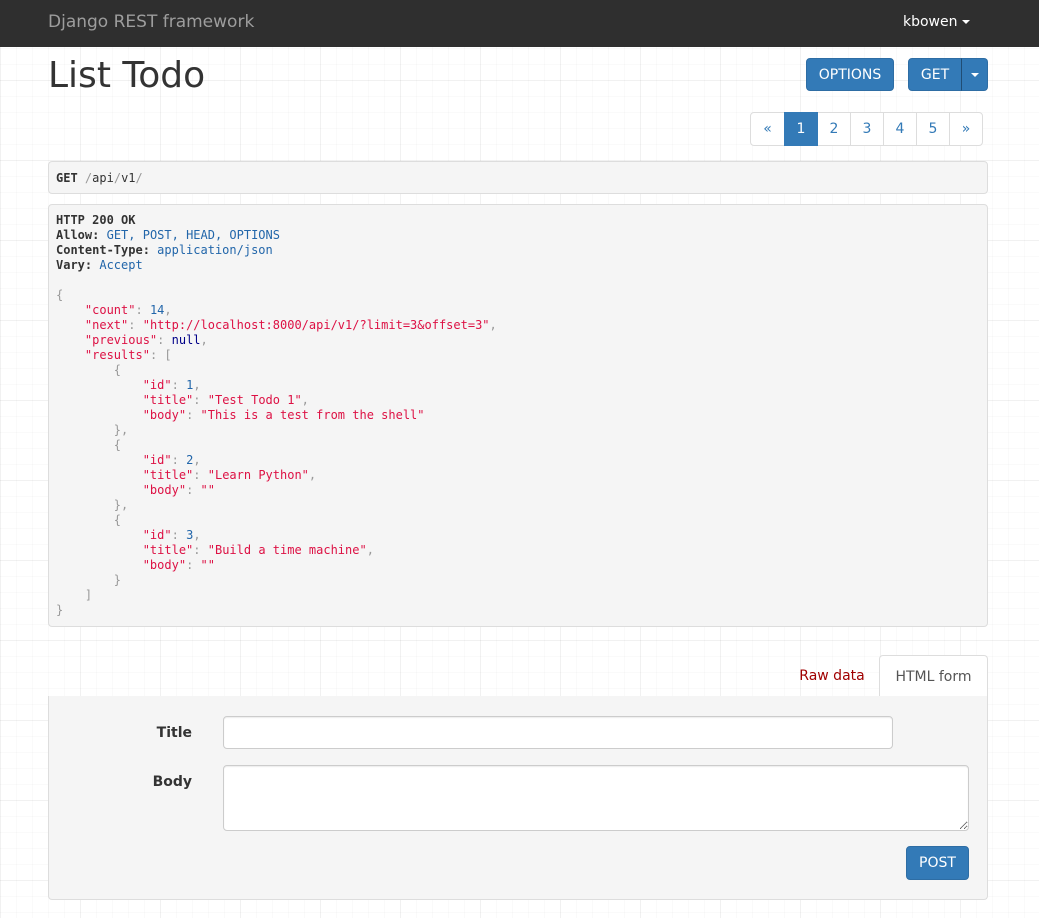 The height and width of the screenshot is (918, 1039). I want to click on post-button: POST, so click(937, 863).